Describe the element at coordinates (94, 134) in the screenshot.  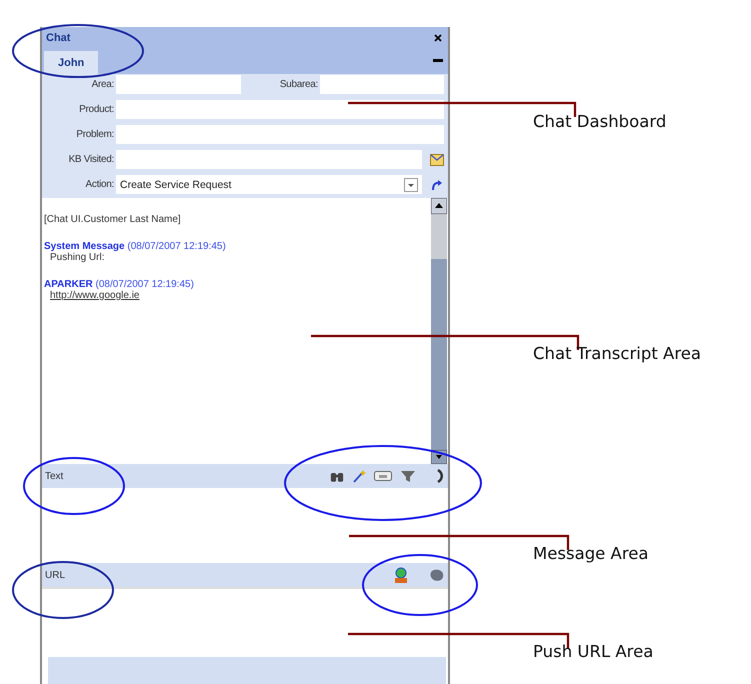
I see `field-label: Problem:` at that location.